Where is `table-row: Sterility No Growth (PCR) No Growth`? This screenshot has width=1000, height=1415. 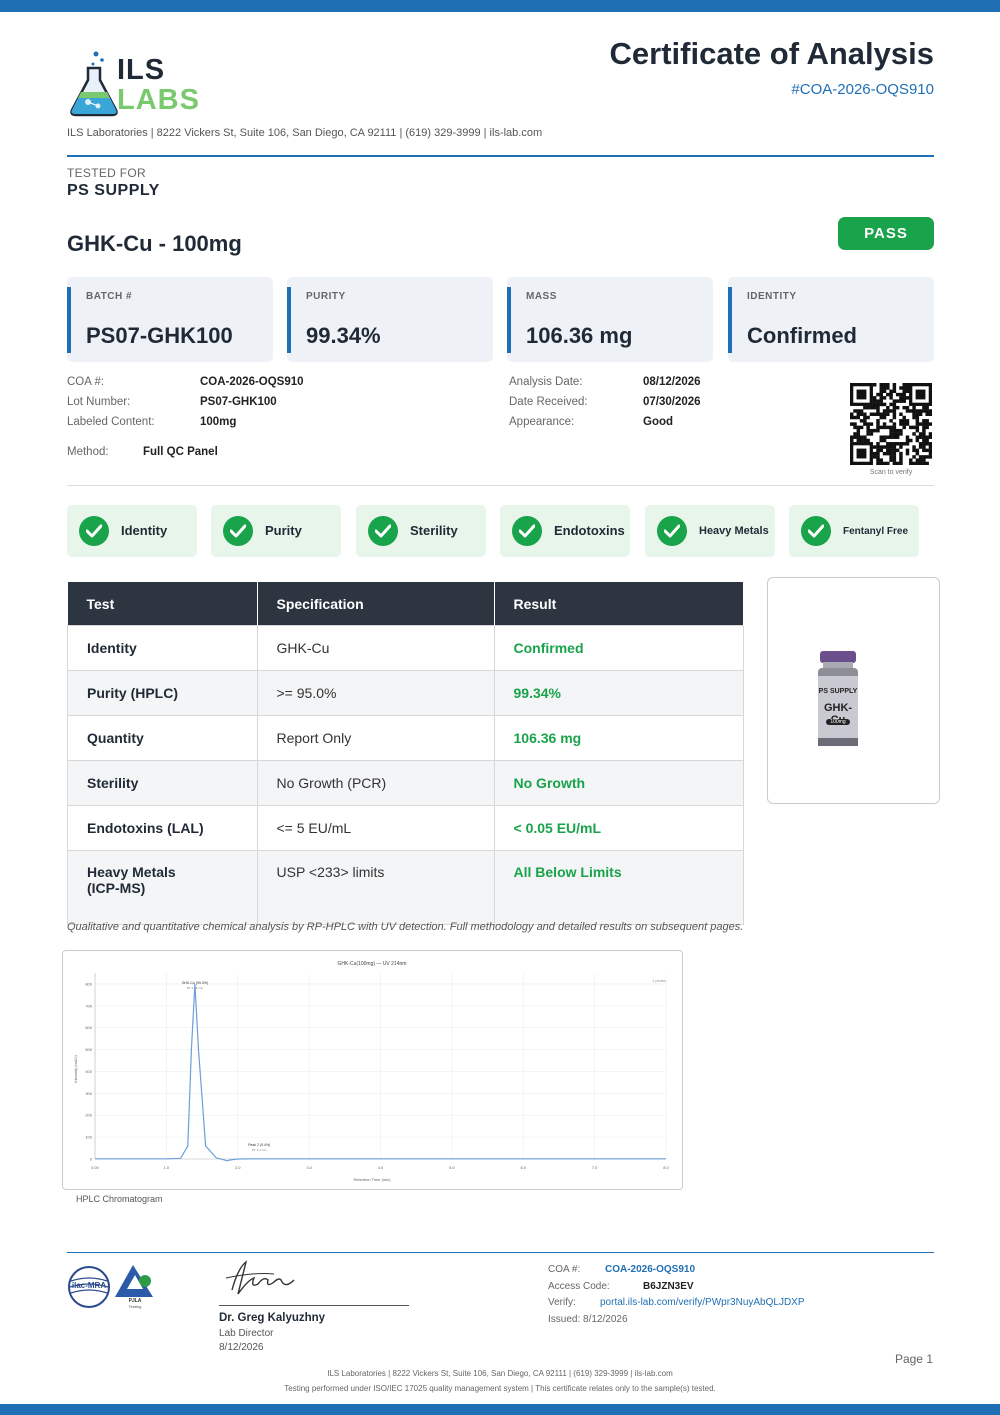
table-row: Sterility No Growth (PCR) No Growth is located at coordinates (405, 783).